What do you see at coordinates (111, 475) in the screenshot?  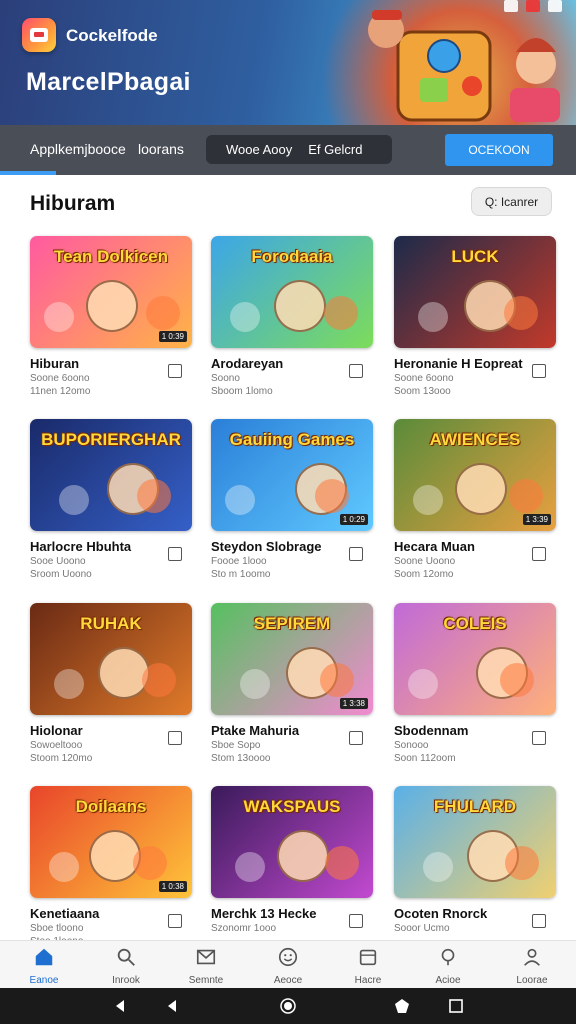 I see `game-thumbnail: BUPORIERGHAR` at bounding box center [111, 475].